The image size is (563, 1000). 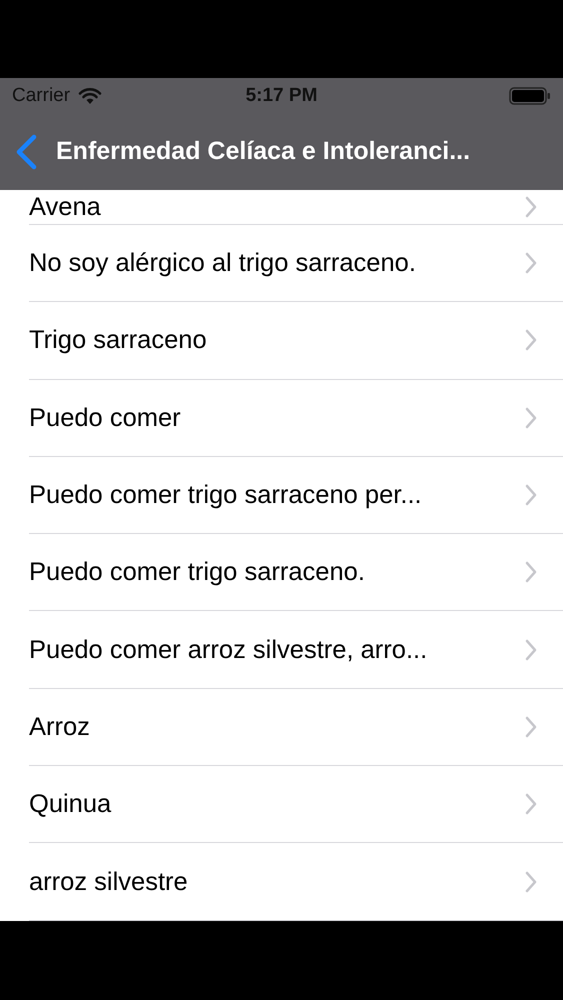 What do you see at coordinates (281, 805) in the screenshot?
I see `list-row: Quinua` at bounding box center [281, 805].